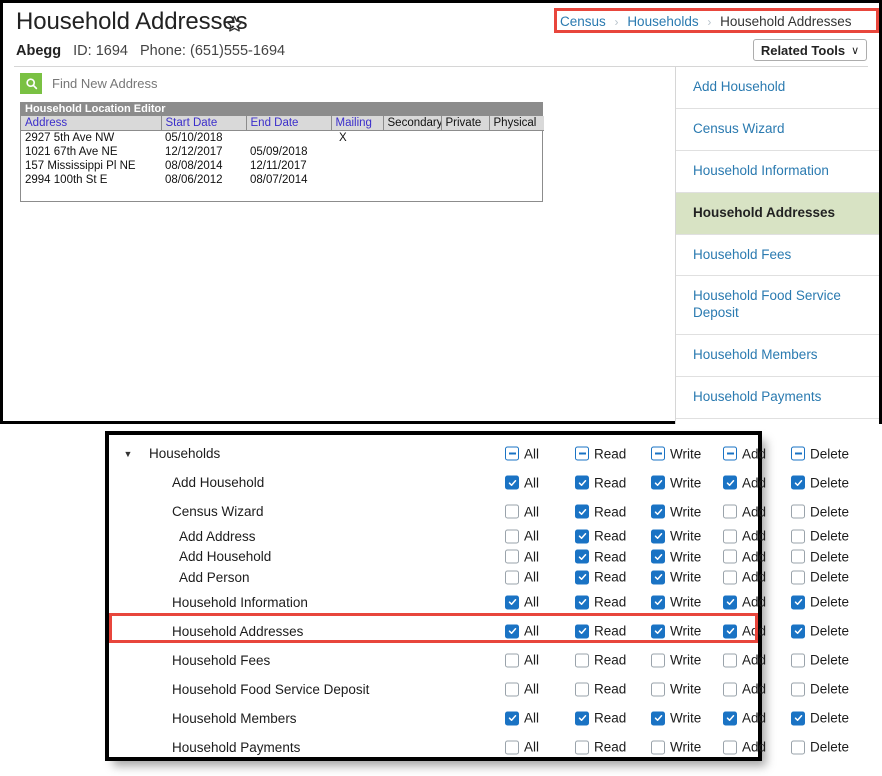 The height and width of the screenshot is (776, 882). What do you see at coordinates (777, 255) in the screenshot?
I see `sidebar-item-household-fees: Household Fees` at bounding box center [777, 255].